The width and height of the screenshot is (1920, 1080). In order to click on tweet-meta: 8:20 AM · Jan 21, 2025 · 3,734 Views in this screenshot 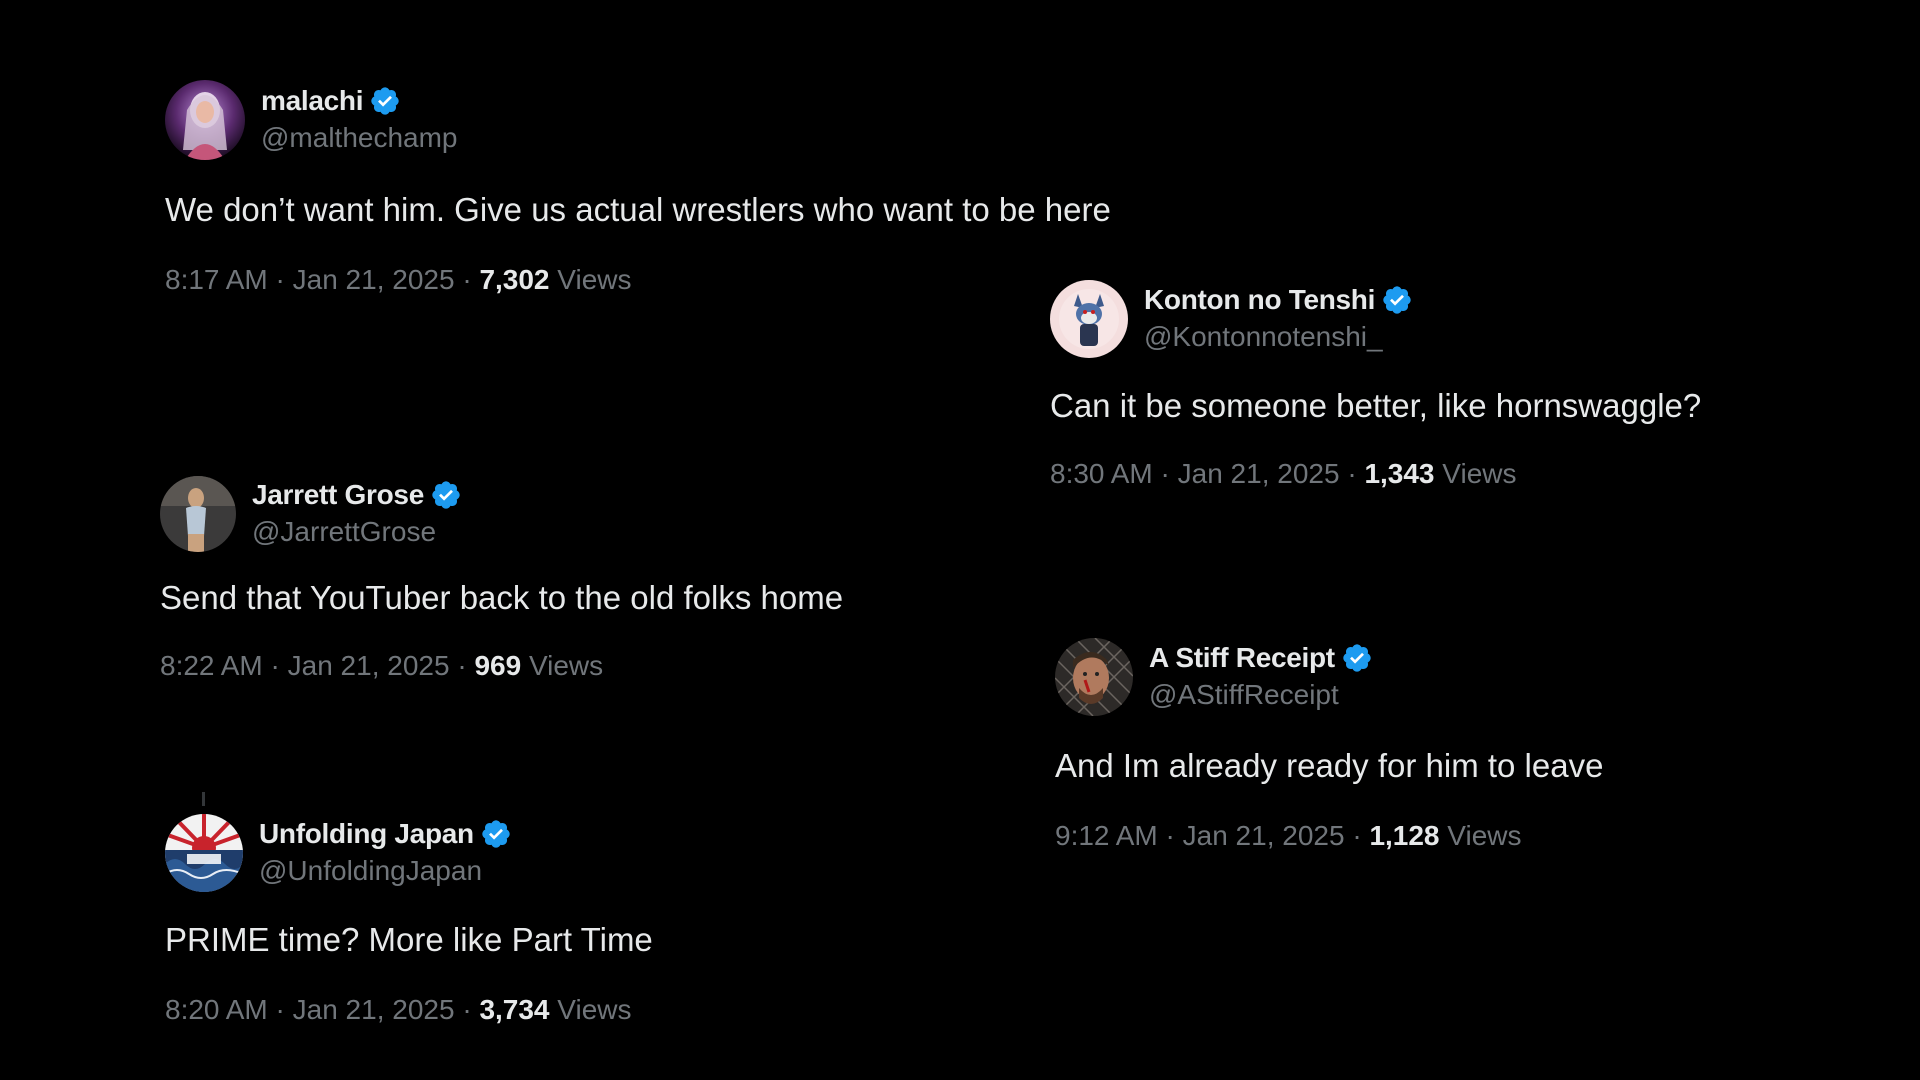, I will do `click(409, 1010)`.